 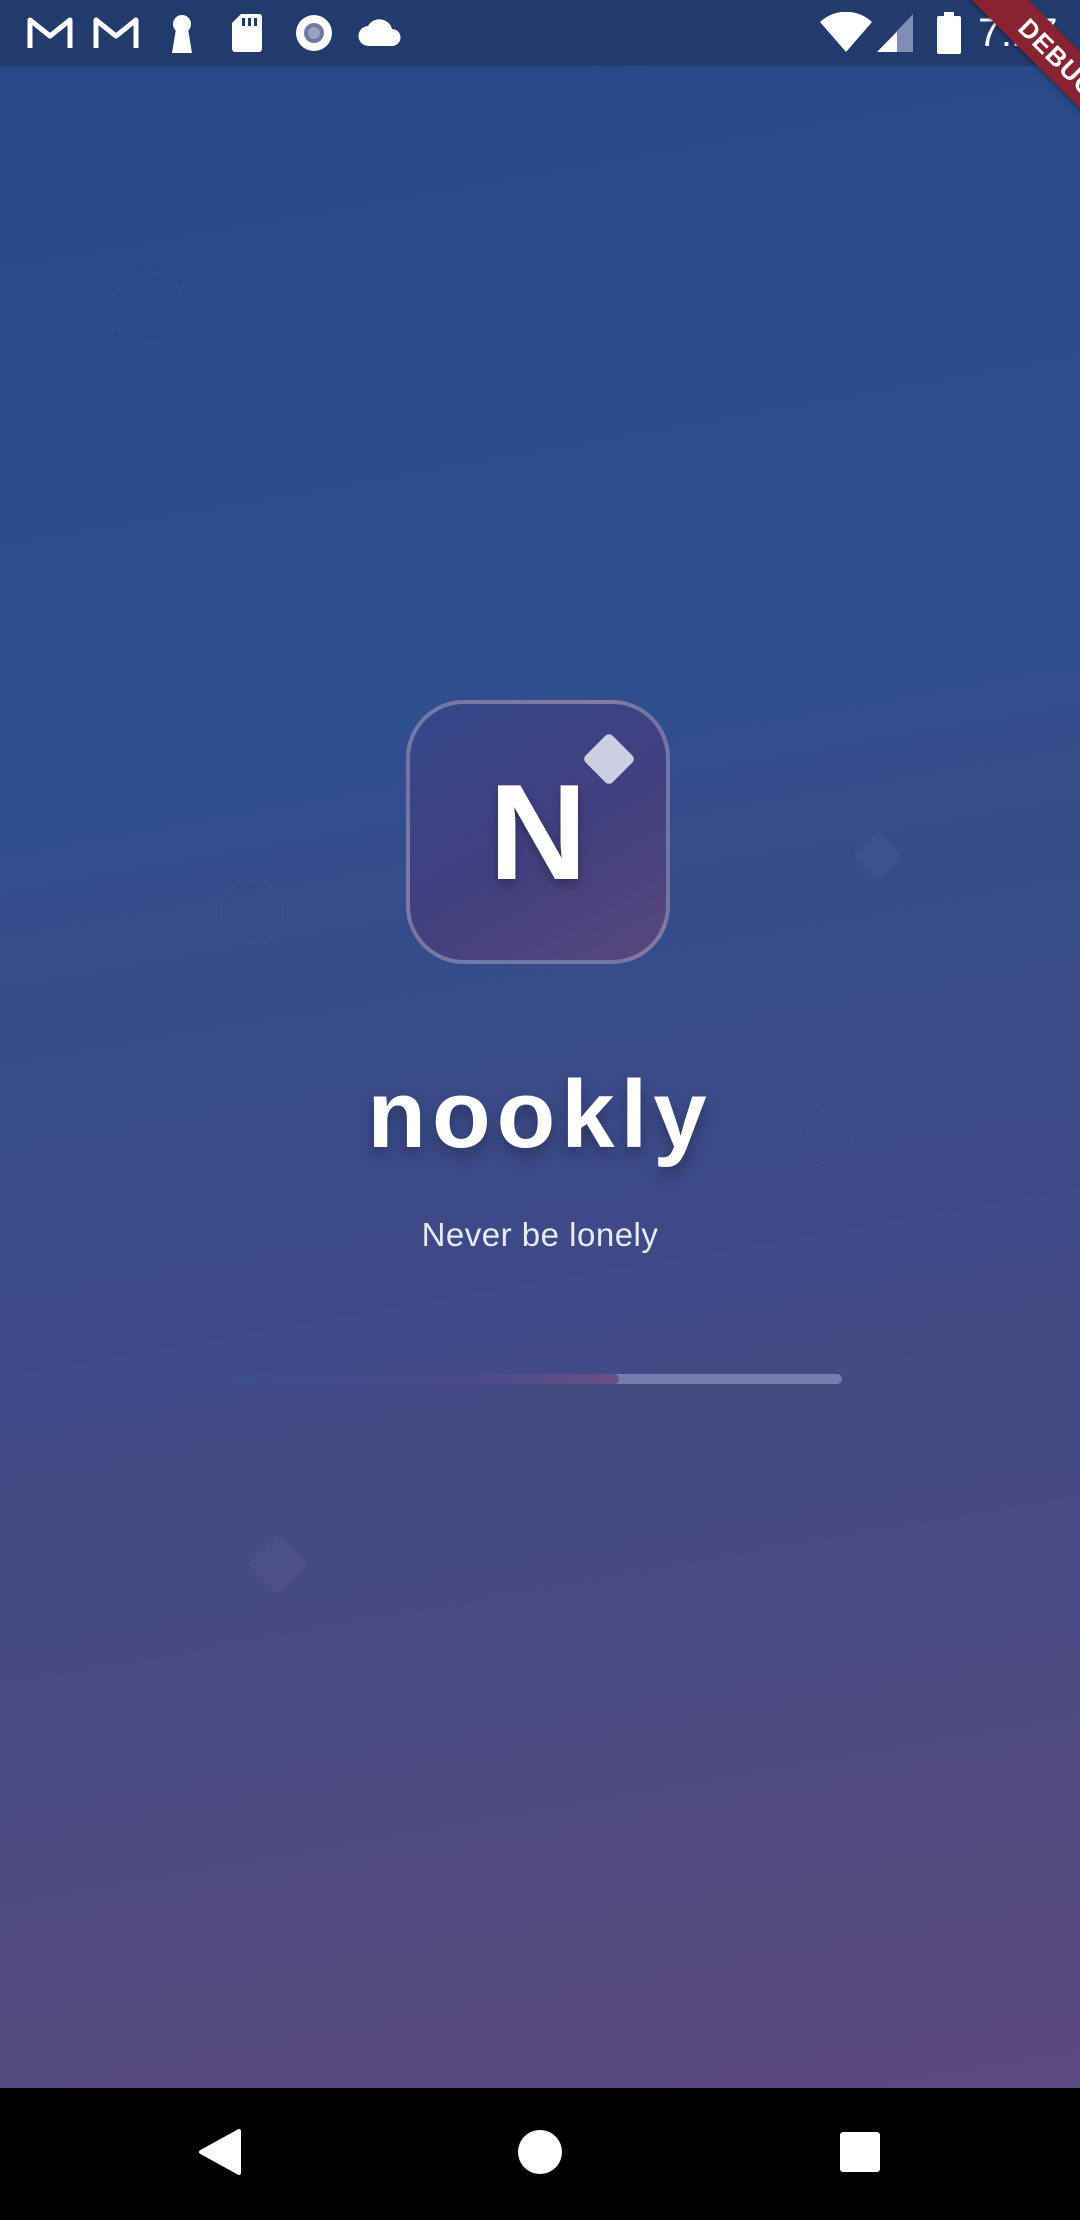 I want to click on tagline: Never be lonely, so click(x=540, y=1234).